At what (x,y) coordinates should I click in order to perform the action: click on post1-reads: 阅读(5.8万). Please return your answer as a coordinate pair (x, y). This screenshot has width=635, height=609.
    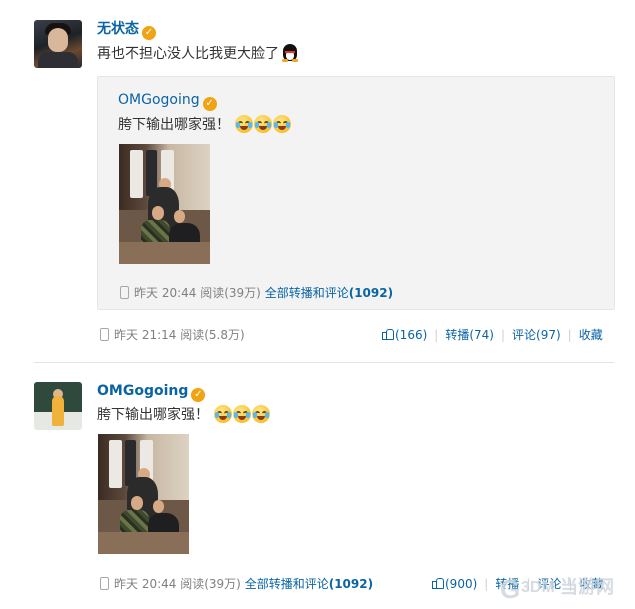
    Looking at the image, I should click on (212, 335).